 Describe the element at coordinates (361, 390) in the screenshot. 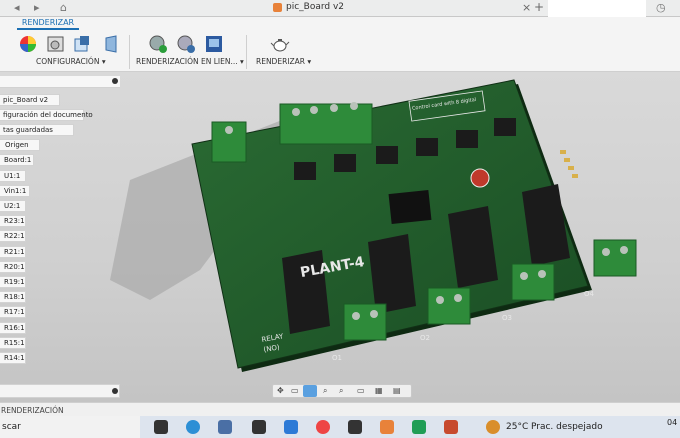

I see `display-settings-icon: ▭` at that location.